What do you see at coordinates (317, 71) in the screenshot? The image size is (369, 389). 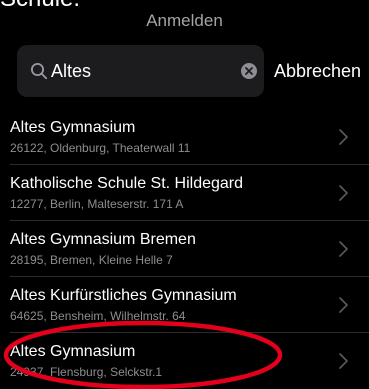 I see `cancel-button: Abbrechen` at bounding box center [317, 71].